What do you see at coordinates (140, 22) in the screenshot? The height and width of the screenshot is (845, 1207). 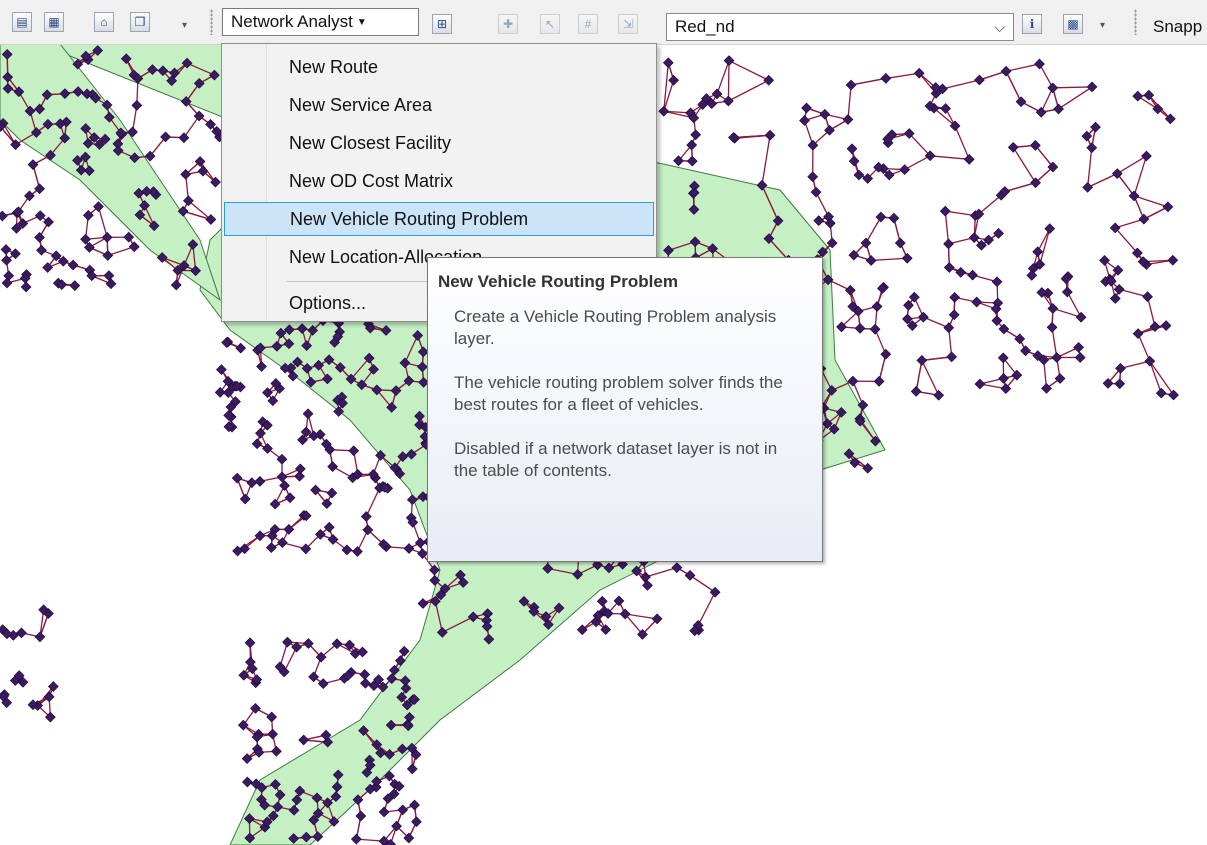 I see `copy-layers-icon: ❐` at bounding box center [140, 22].